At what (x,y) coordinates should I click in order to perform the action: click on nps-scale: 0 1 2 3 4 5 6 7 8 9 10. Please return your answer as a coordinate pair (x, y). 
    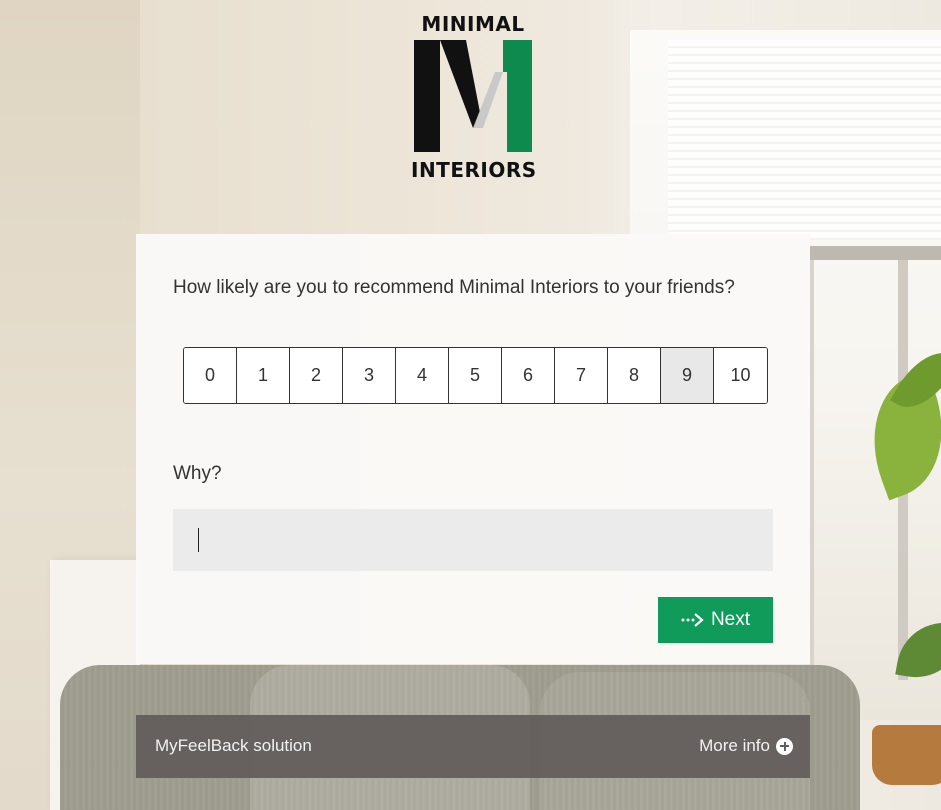
    Looking at the image, I should click on (475, 375).